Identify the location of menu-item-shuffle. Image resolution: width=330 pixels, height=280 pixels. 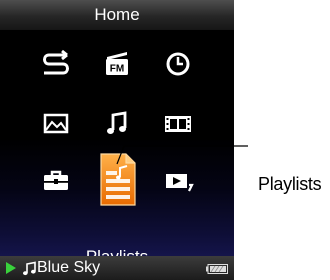
(56, 64).